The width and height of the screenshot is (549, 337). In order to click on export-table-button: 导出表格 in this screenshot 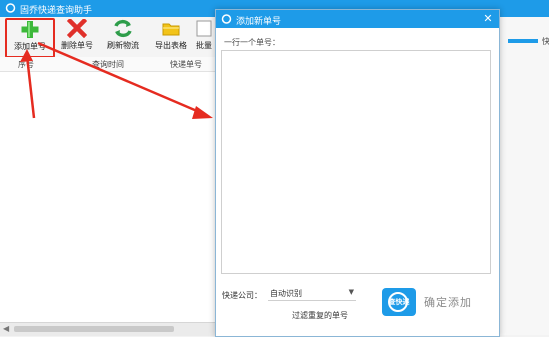, I will do `click(171, 36)`.